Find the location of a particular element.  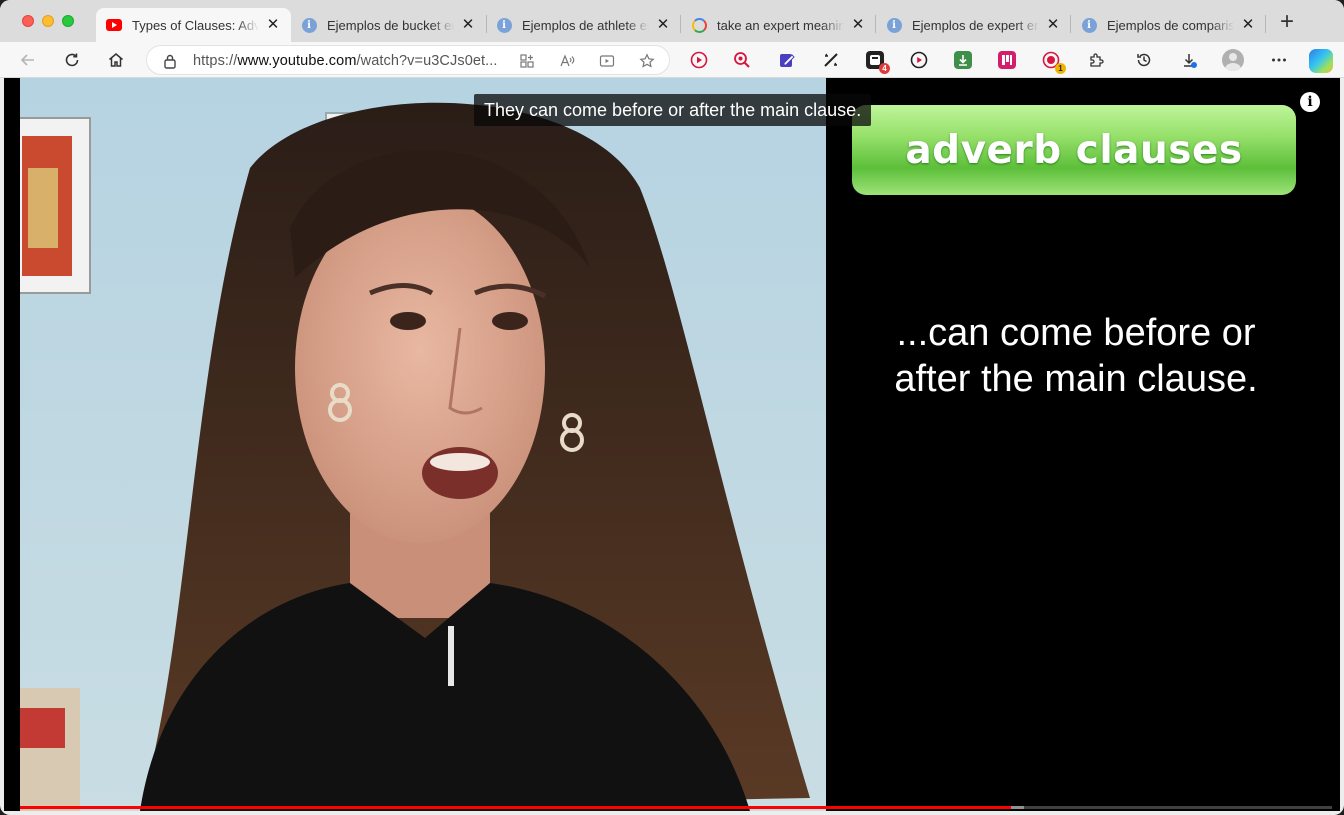

tab-title: Ejemplos de athlete en inglés is located at coordinates (585, 25).